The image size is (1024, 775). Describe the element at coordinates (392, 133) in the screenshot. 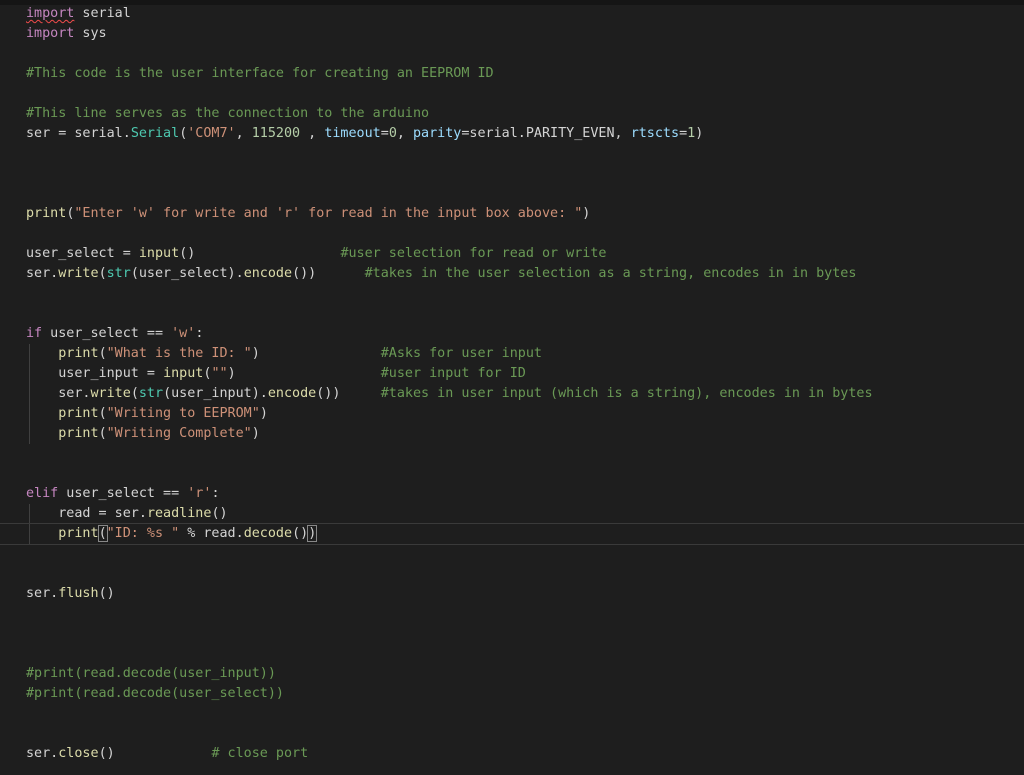

I see `code-token: 0` at that location.